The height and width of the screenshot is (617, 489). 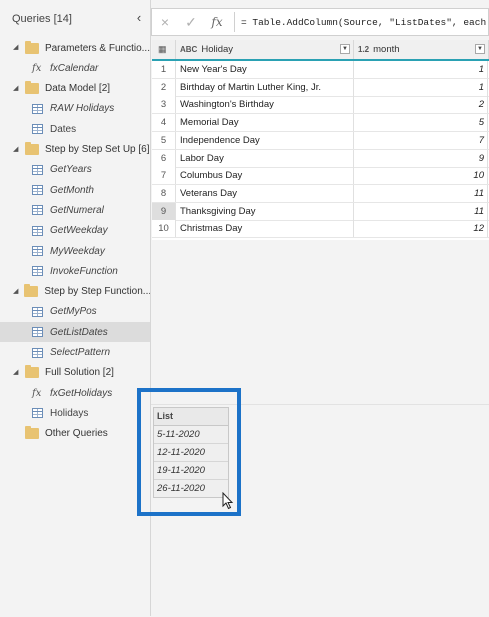 I want to click on check-icon: ✓, so click(x=191, y=22).